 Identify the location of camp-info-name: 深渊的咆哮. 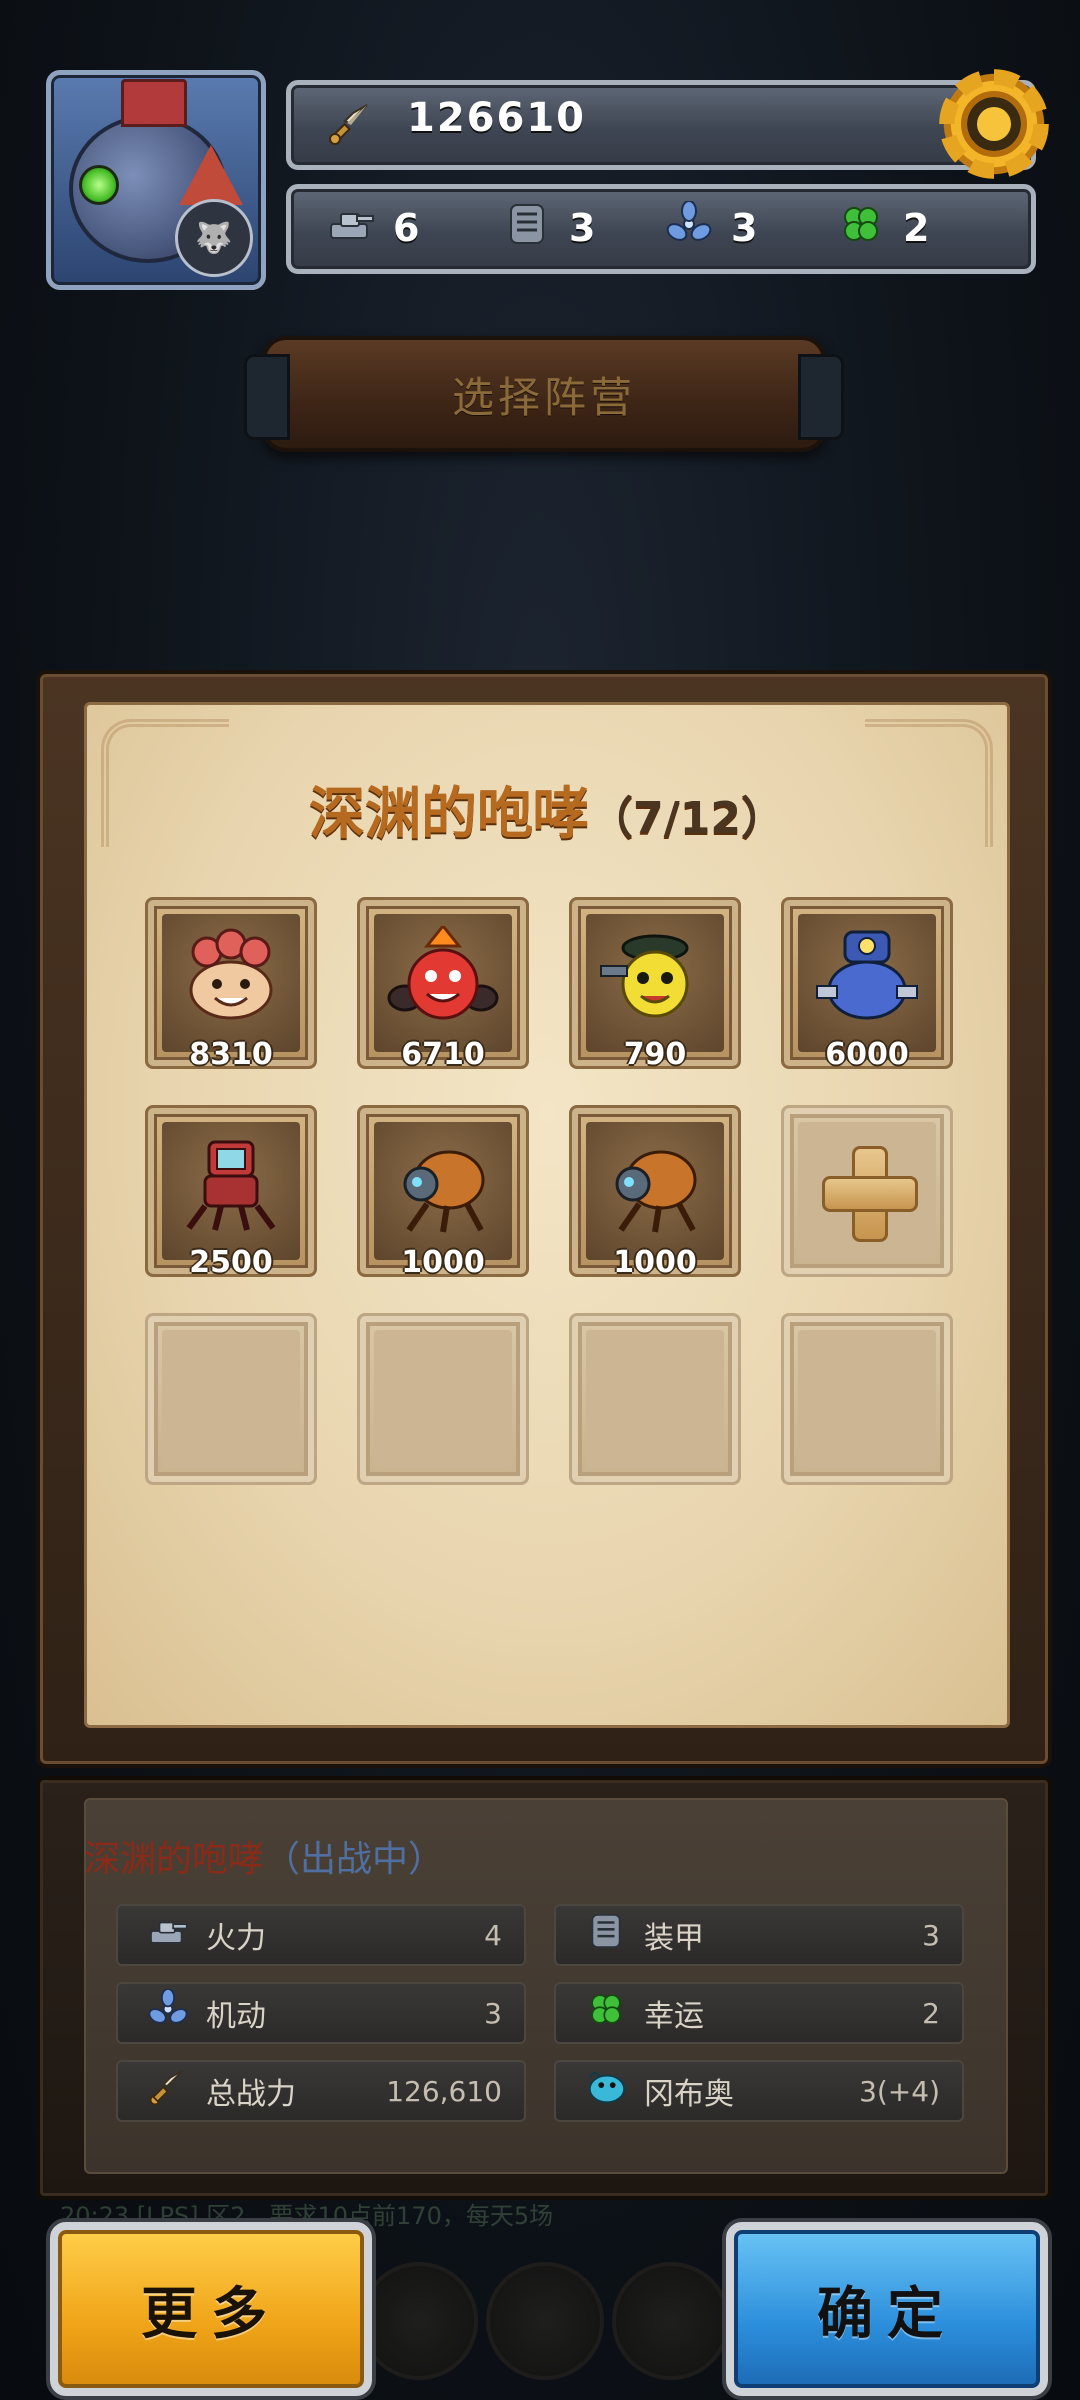
(174, 1859).